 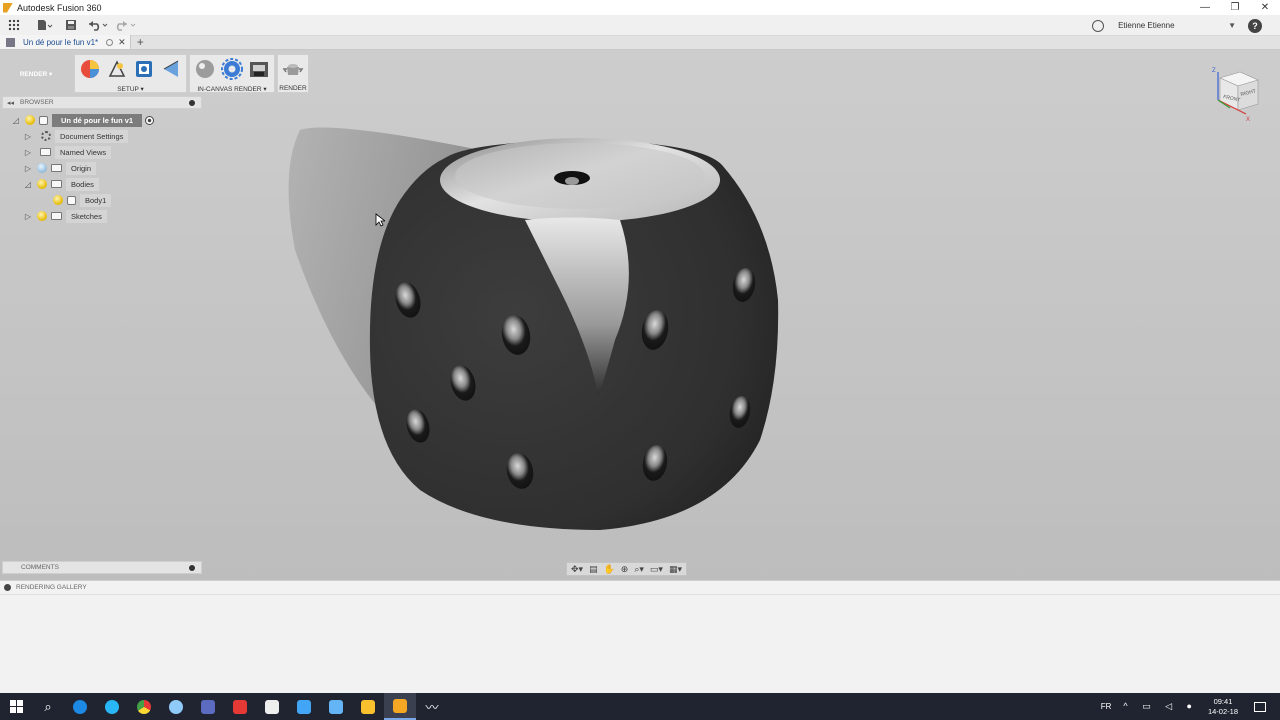 I want to click on browser-header: ◂◂ BROWSER, so click(x=102, y=102).